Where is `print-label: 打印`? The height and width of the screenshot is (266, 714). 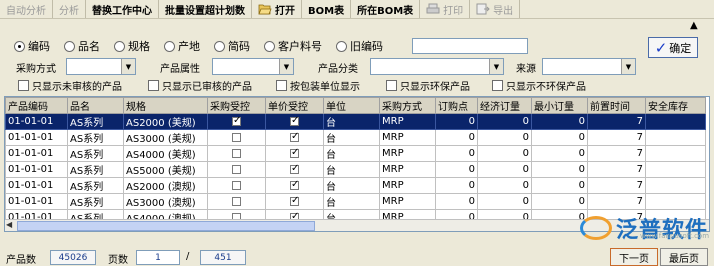 print-label: 打印 is located at coordinates (453, 11).